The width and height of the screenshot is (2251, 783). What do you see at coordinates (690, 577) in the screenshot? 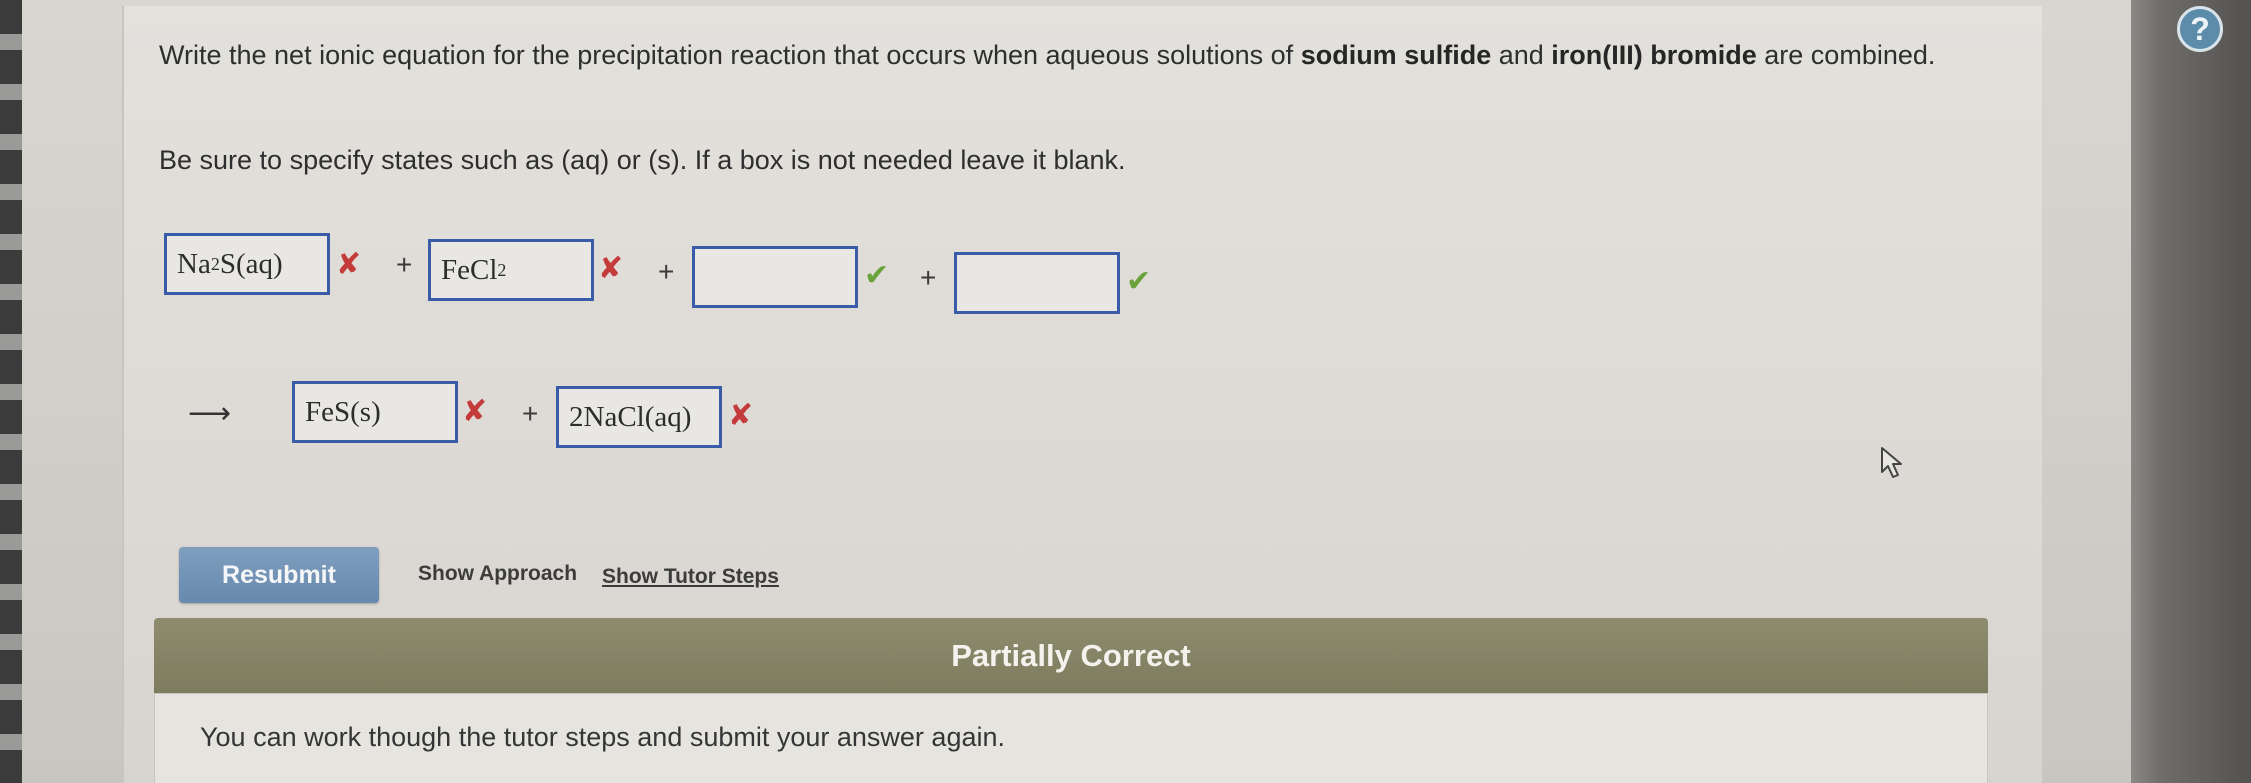
I see `show-tutor-steps-link: Show Tutor Steps` at bounding box center [690, 577].